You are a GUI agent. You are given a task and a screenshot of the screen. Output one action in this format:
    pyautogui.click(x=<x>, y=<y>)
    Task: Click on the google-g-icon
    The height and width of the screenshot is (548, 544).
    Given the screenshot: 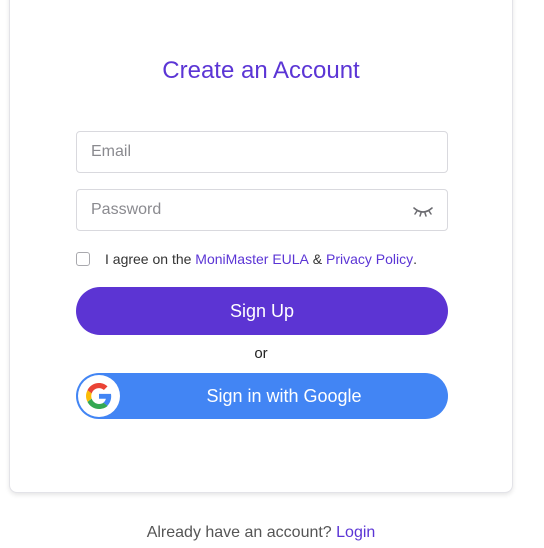 What is the action you would take?
    pyautogui.click(x=99, y=396)
    